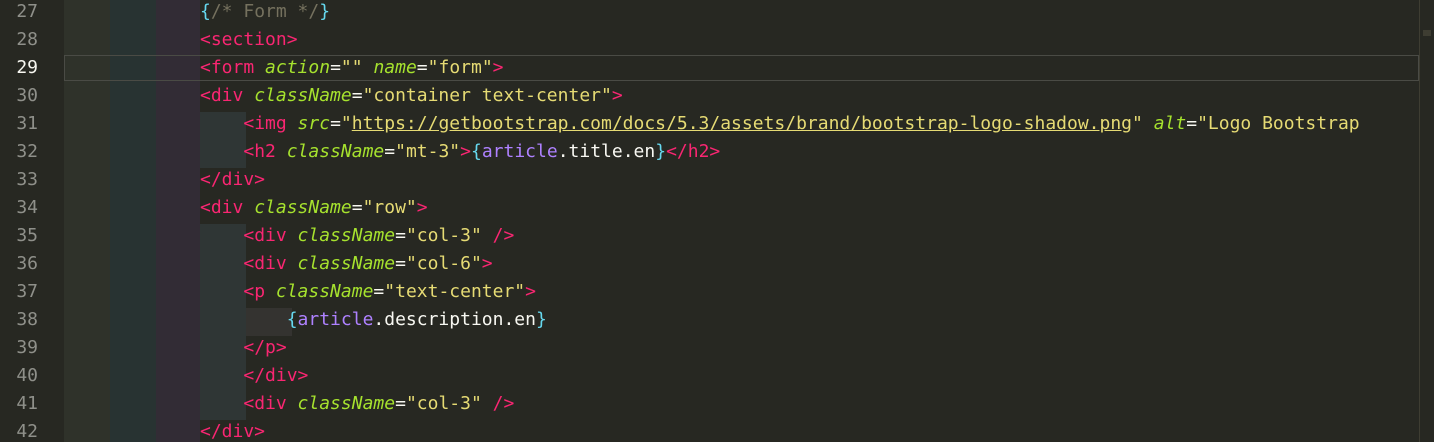 The height and width of the screenshot is (442, 1434). Describe the element at coordinates (1426, 221) in the screenshot. I see `vertical-scrollbar` at that location.